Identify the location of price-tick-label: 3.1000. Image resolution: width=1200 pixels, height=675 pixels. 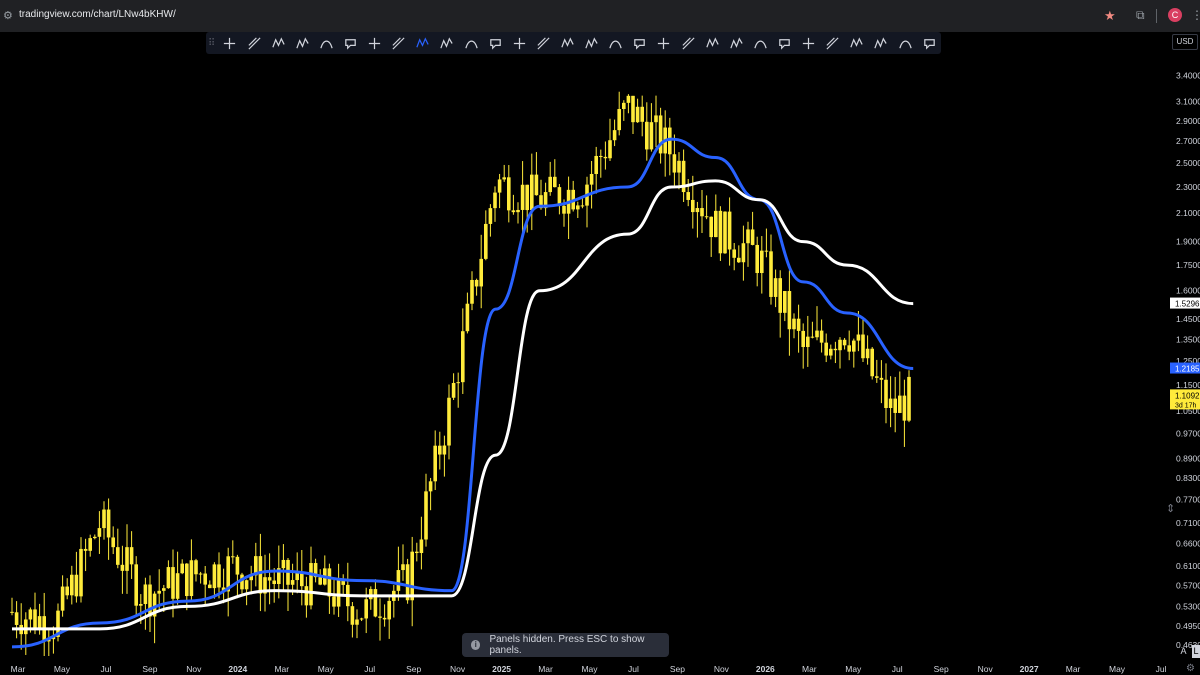
(1188, 102).